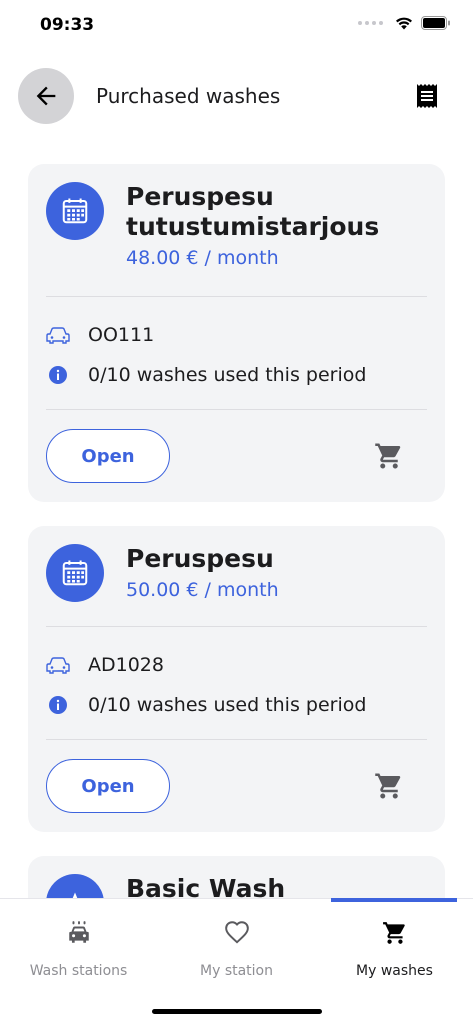 The width and height of the screenshot is (473, 1024). Describe the element at coordinates (236, 971) in the screenshot. I see `tab-label: My station` at that location.